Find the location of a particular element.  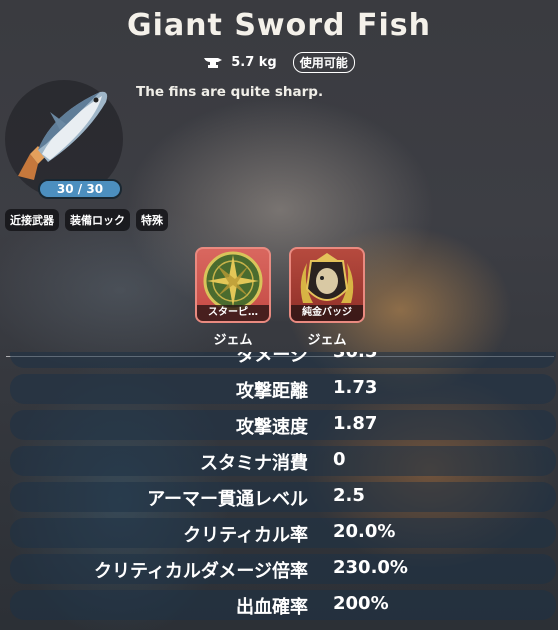

stat-row-crit-rate: クリティカル率 20.0% is located at coordinates (283, 533).